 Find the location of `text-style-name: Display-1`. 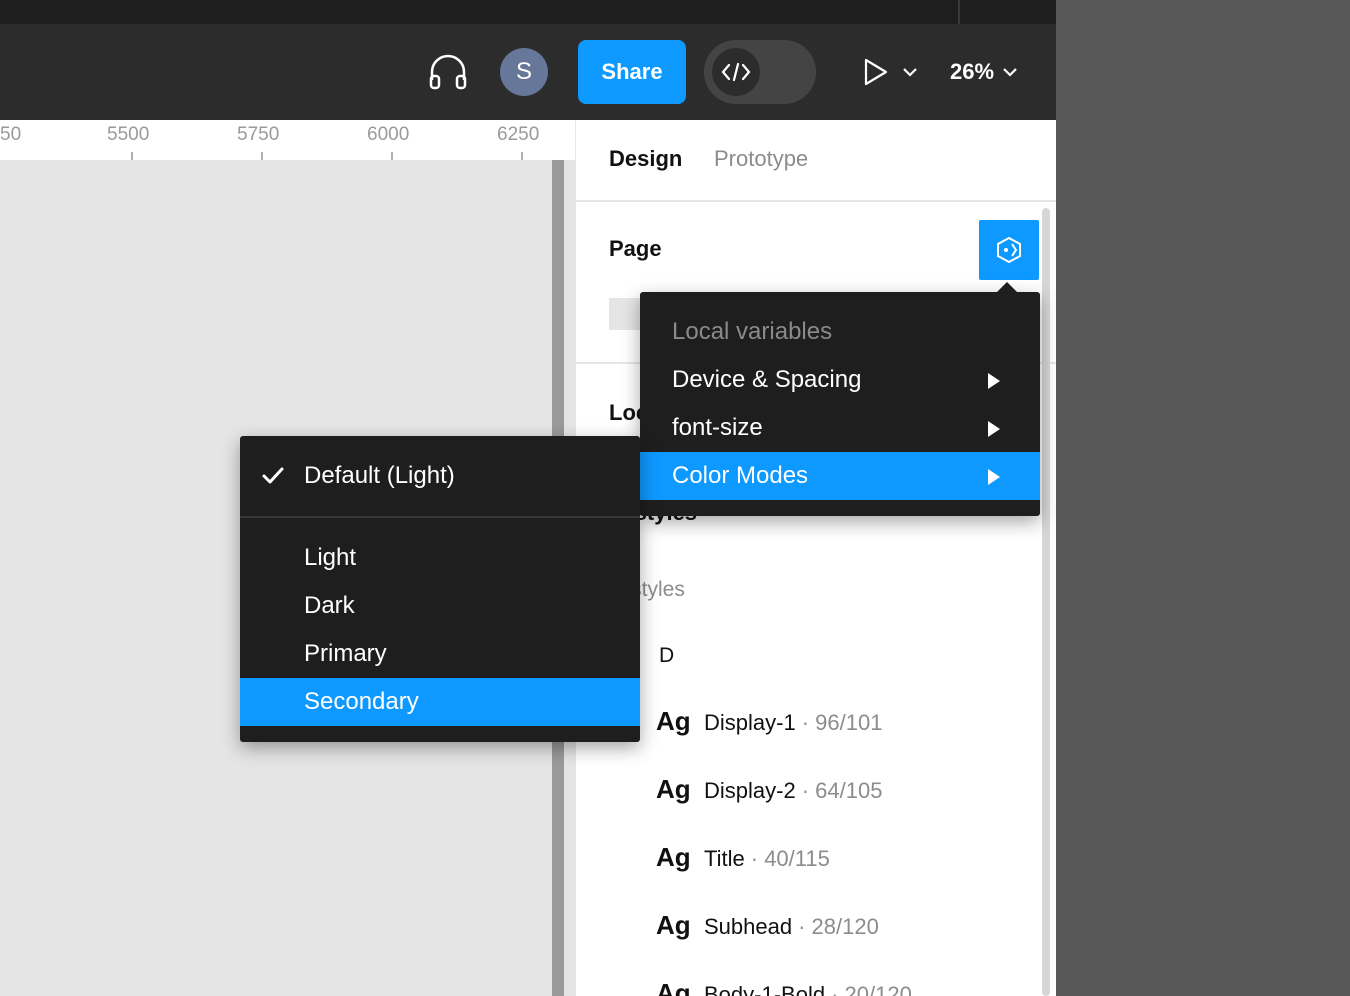

text-style-name: Display-1 is located at coordinates (750, 722).